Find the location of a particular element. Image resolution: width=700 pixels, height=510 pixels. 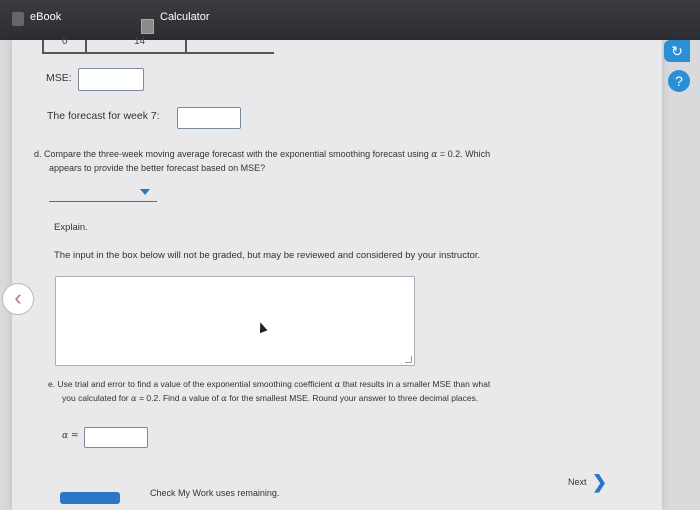

part-d-text: = 0.2. Which is located at coordinates (464, 154).